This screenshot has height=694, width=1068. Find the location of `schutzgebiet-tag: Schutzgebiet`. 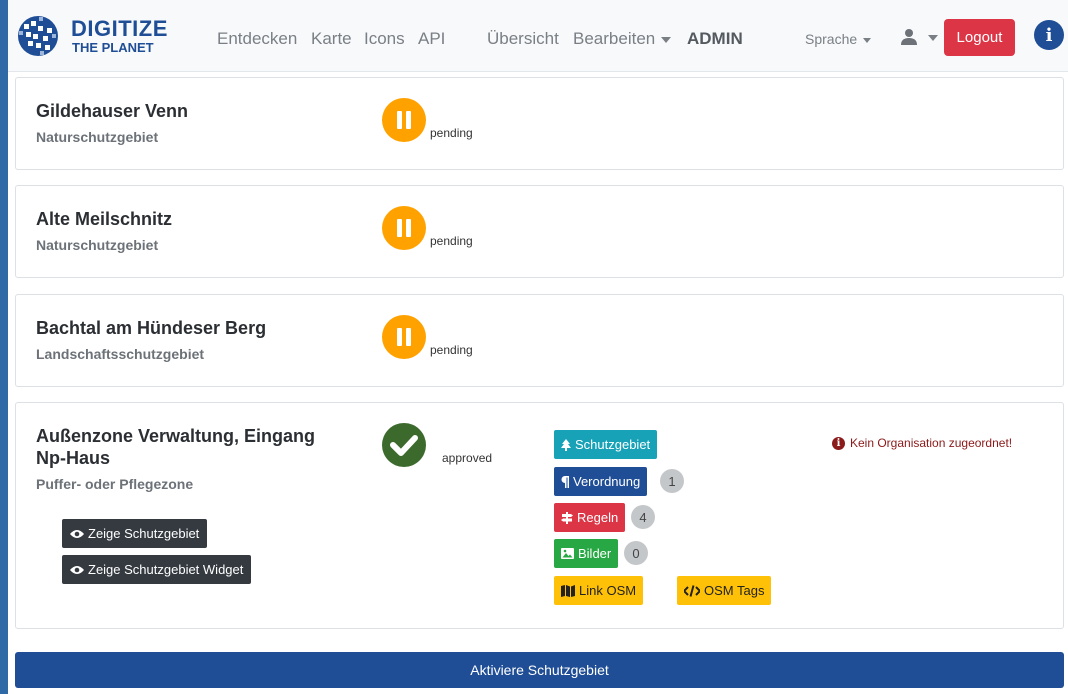

schutzgebiet-tag: Schutzgebiet is located at coordinates (606, 444).